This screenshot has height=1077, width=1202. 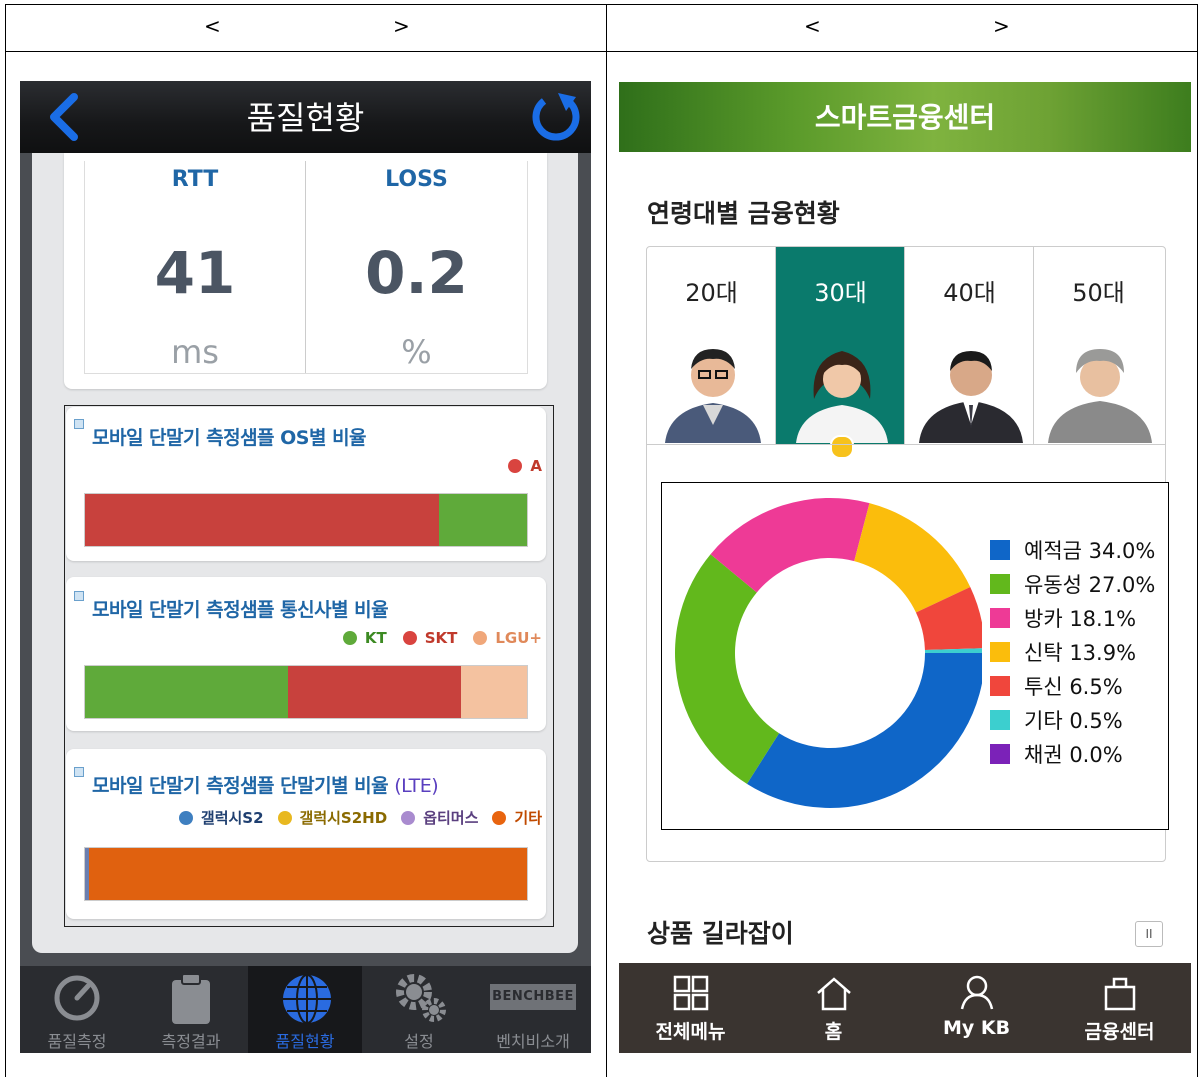 I want to click on rtt-unit: ms, so click(x=195, y=352).